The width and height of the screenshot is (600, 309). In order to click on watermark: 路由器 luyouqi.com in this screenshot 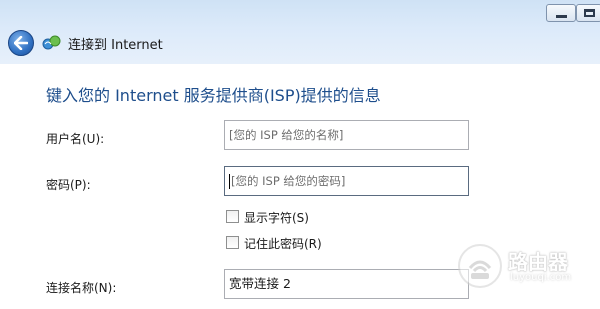, I will do `click(525, 267)`.